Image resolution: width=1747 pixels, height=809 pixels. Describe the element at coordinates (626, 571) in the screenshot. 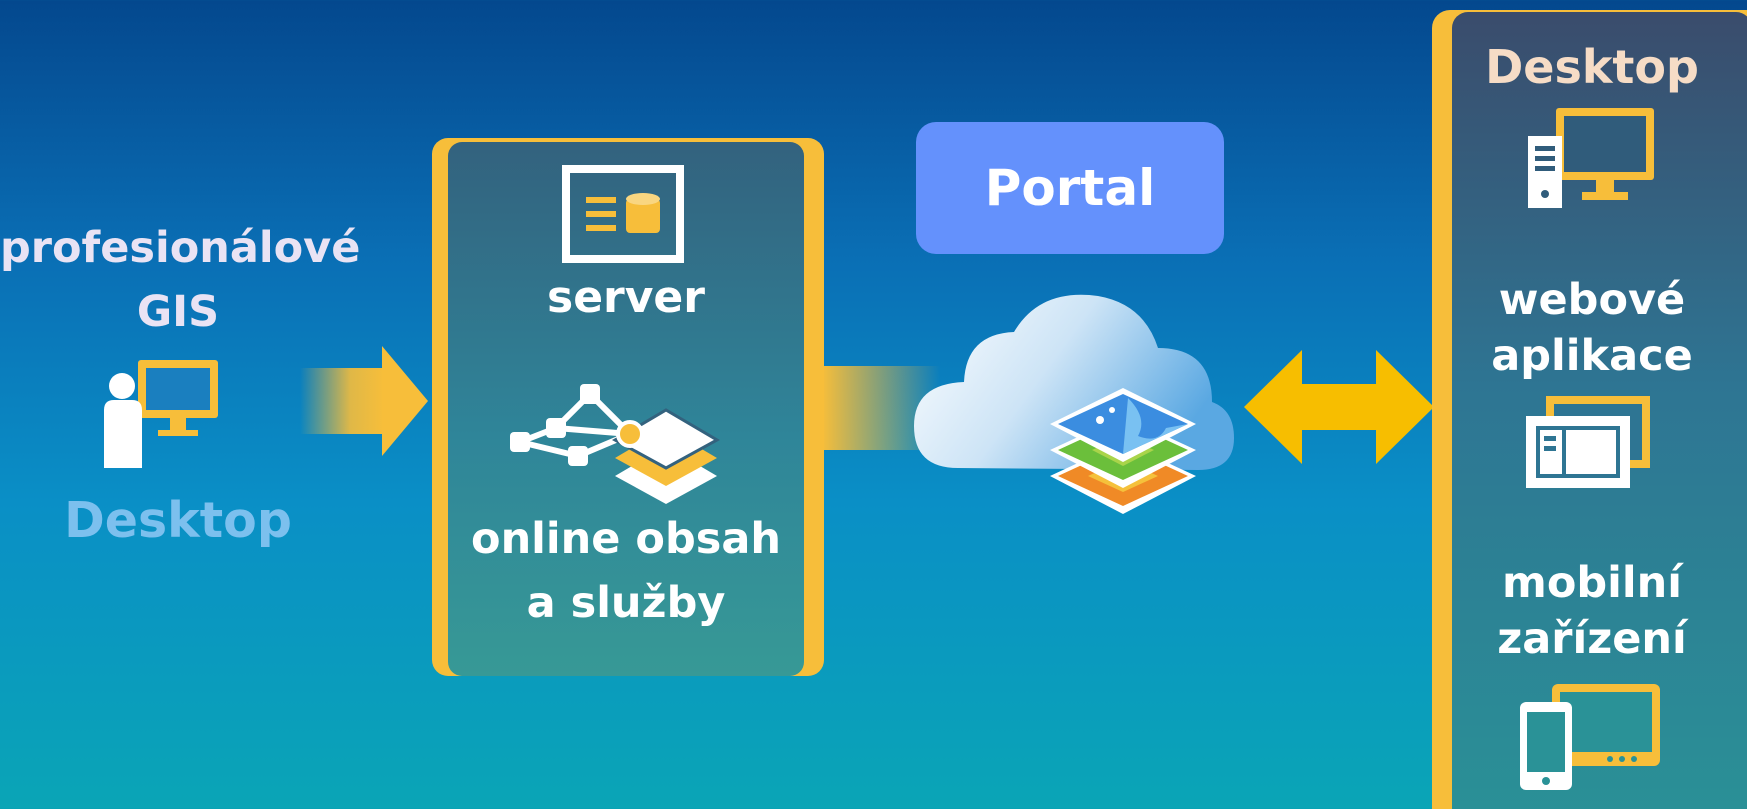

I see `online-content-label: online obsah a služby` at that location.